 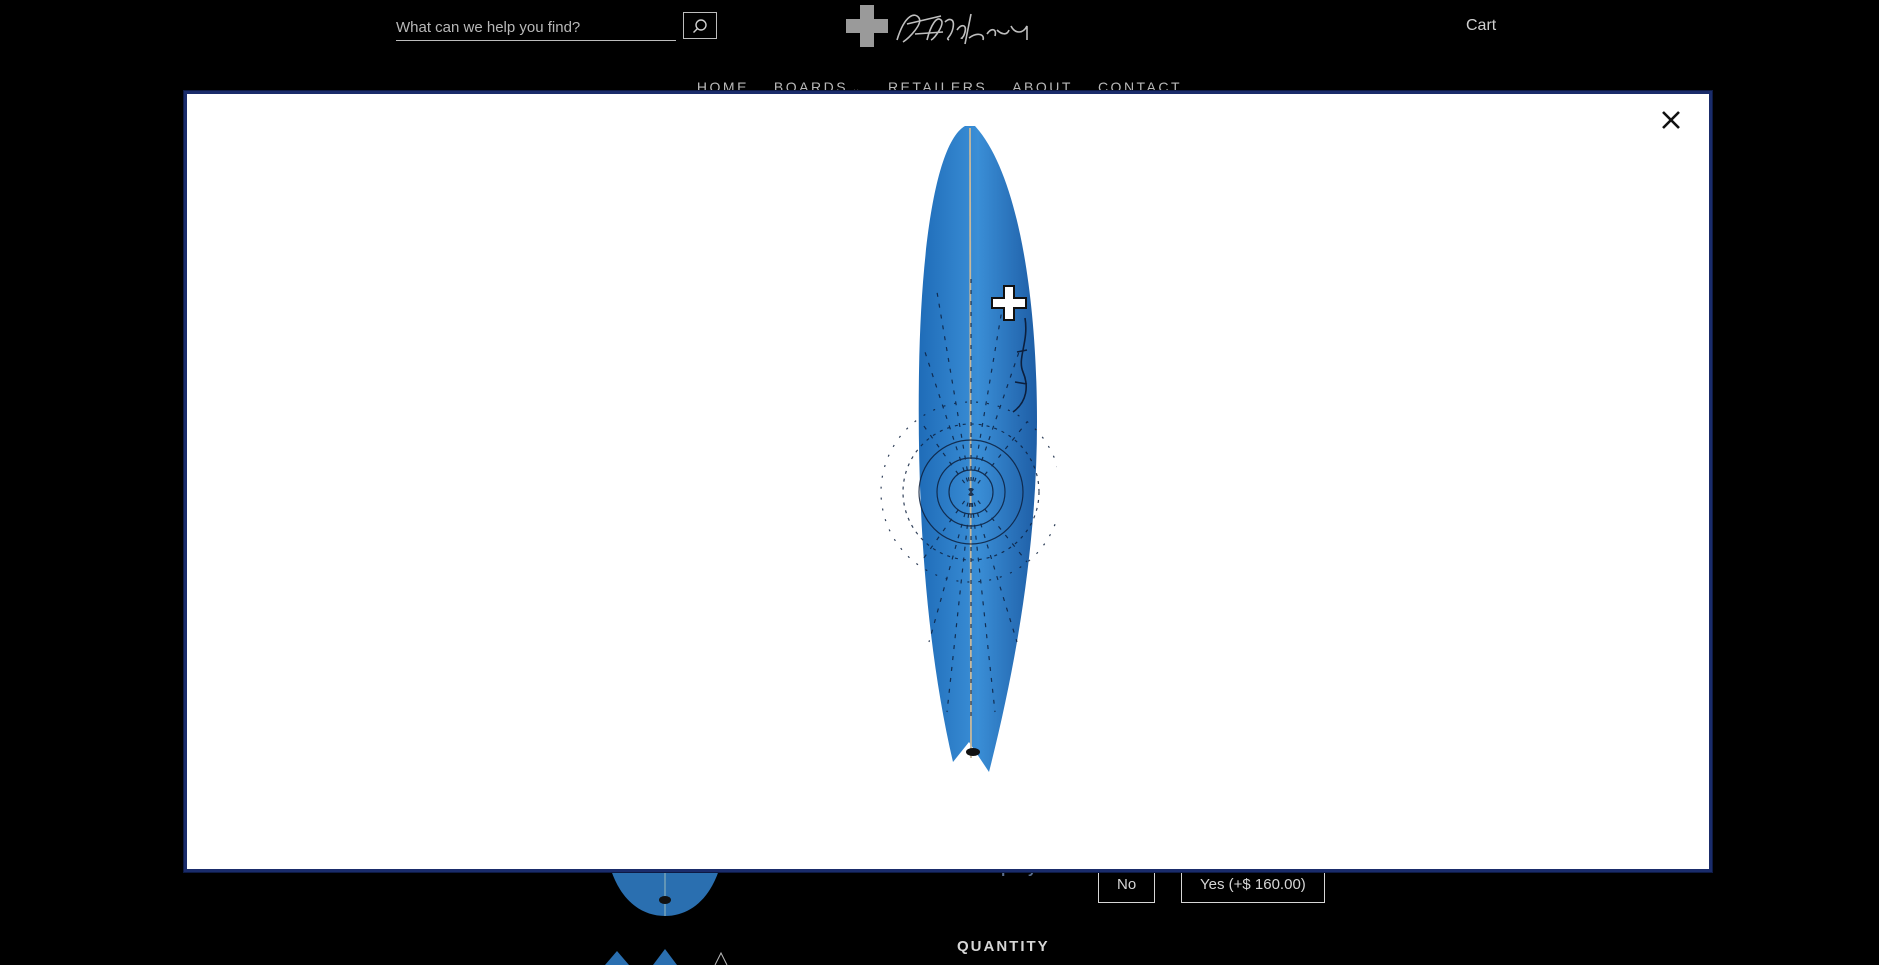 What do you see at coordinates (968, 449) in the screenshot?
I see `surfboard-image` at bounding box center [968, 449].